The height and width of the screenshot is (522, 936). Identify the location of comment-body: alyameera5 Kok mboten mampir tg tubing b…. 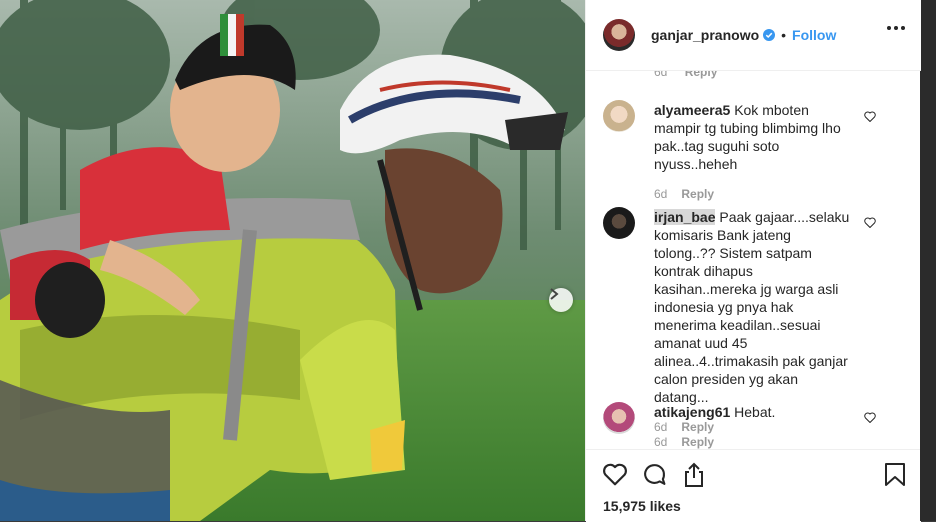
(754, 152).